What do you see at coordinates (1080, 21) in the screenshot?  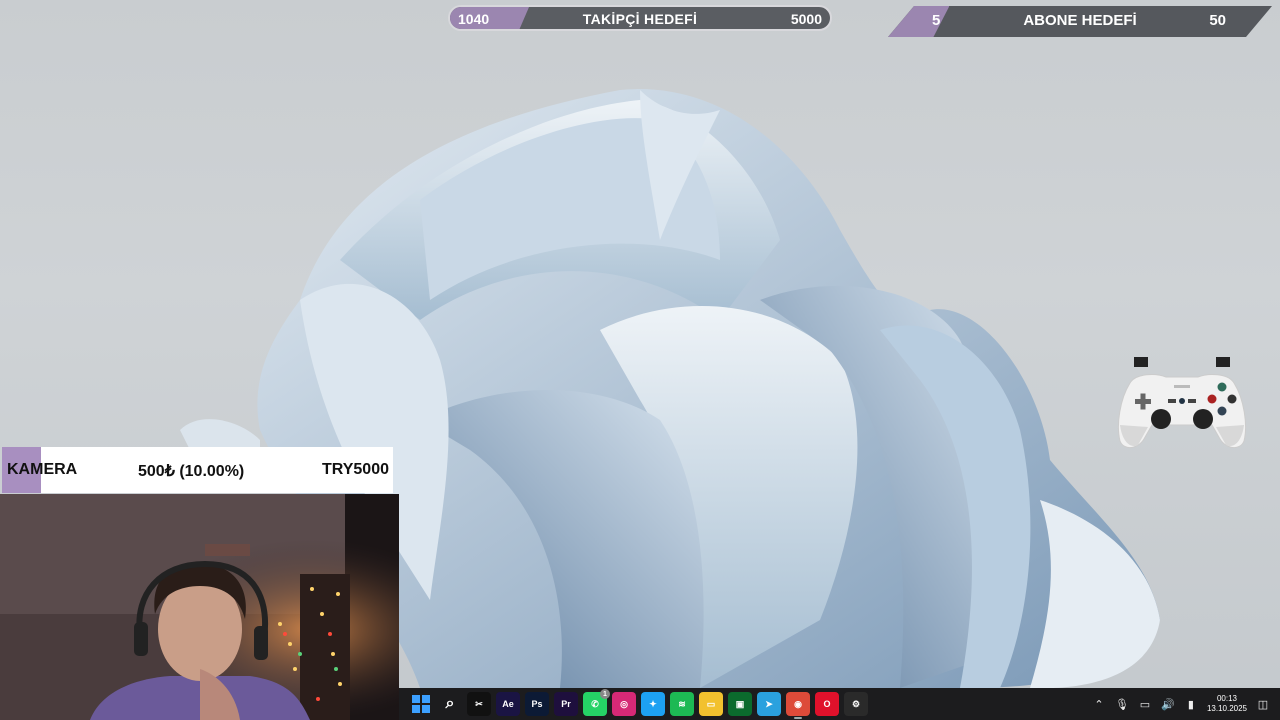 I see `subscriber-goal-bar: 5 ABONE HEDEFİ 50` at bounding box center [1080, 21].